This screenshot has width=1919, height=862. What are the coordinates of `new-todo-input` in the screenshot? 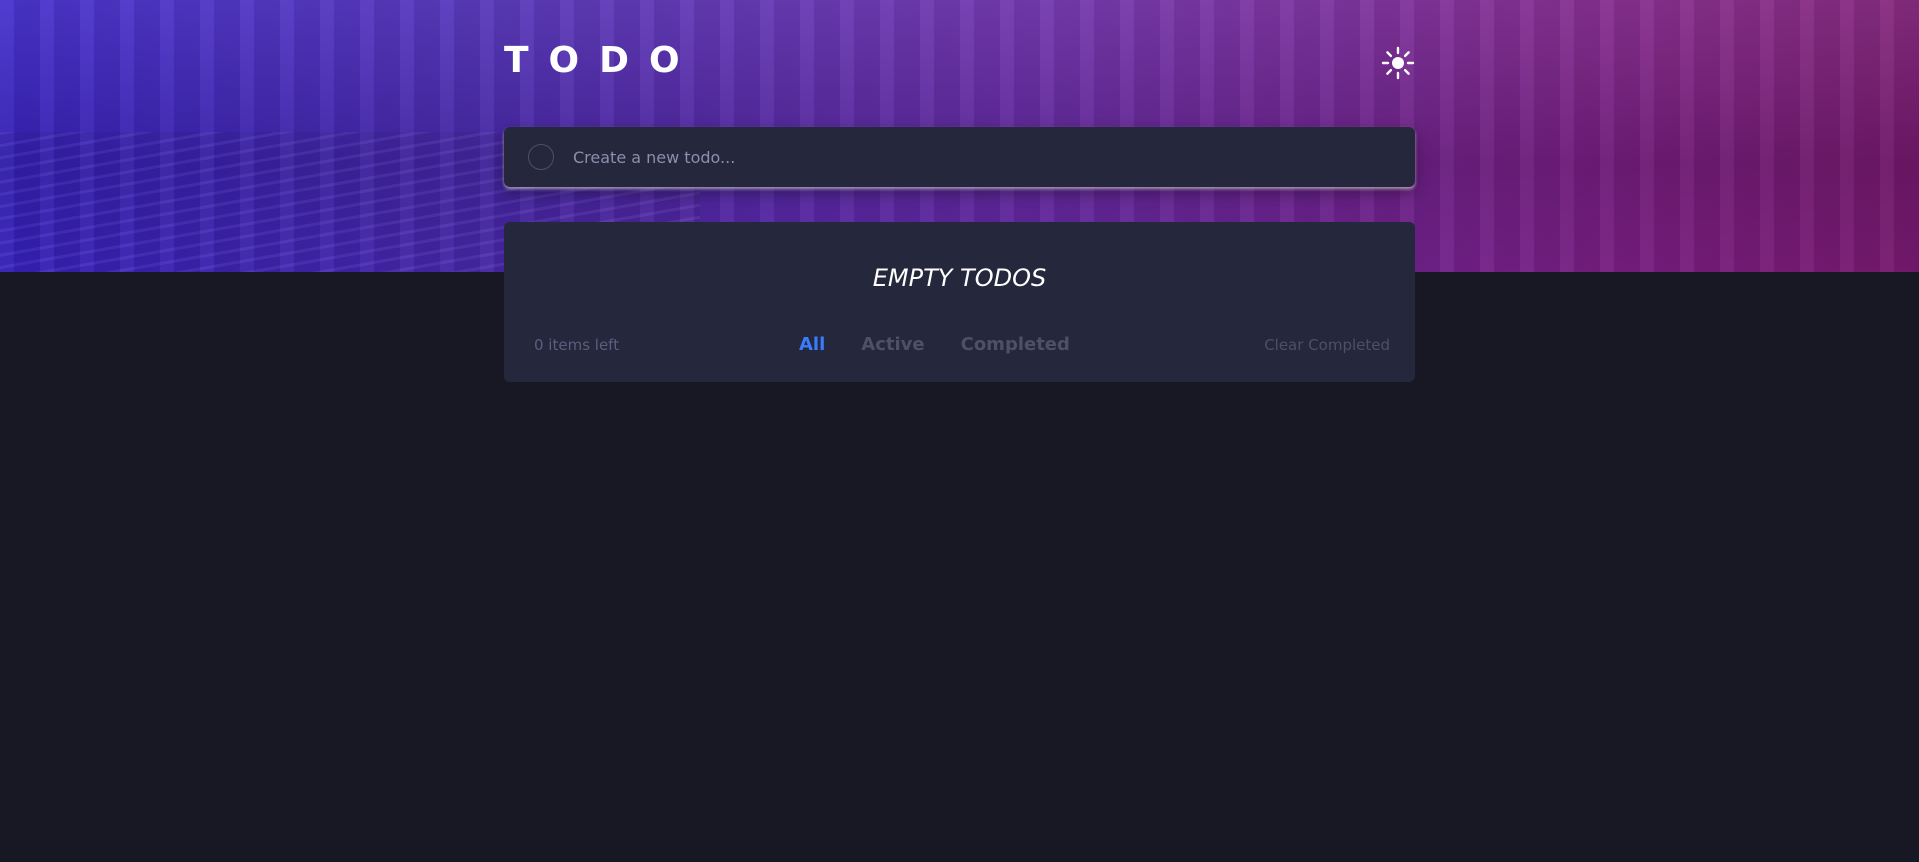 It's located at (983, 157).